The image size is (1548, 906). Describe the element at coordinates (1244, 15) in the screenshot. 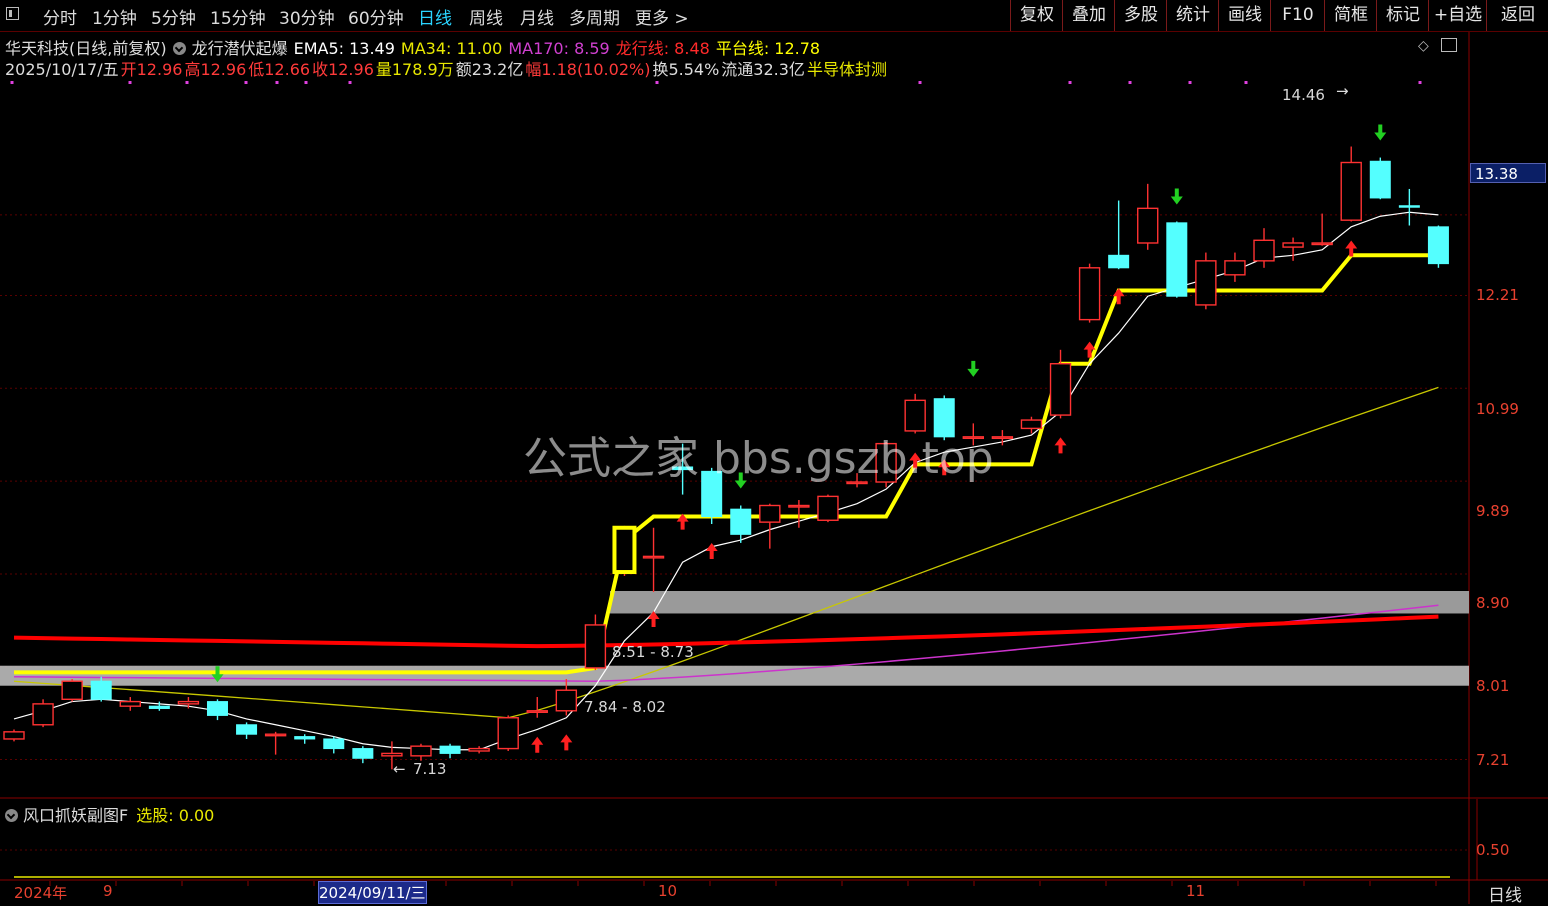

I see `draw-line-button: 画线` at that location.